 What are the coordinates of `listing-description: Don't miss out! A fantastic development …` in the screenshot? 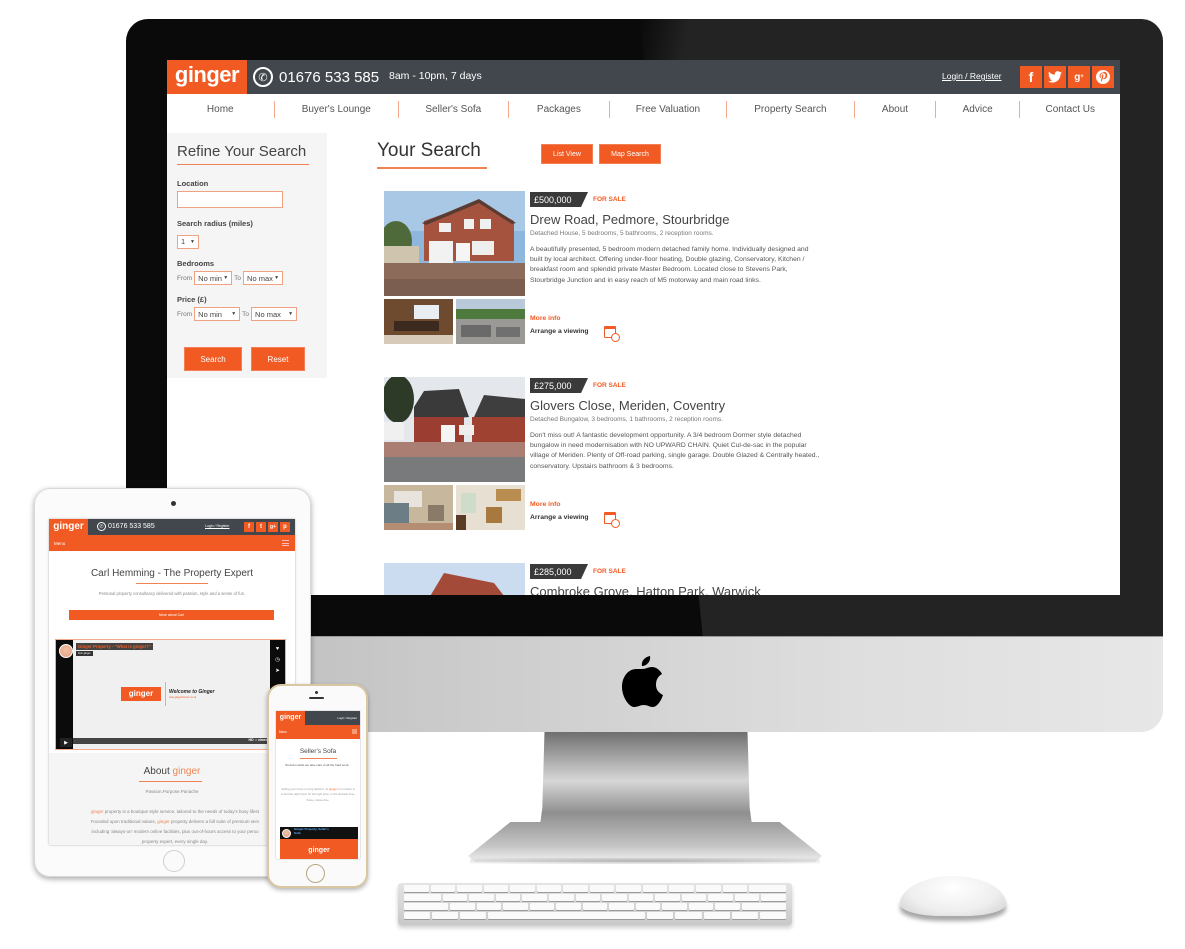 It's located at (675, 451).